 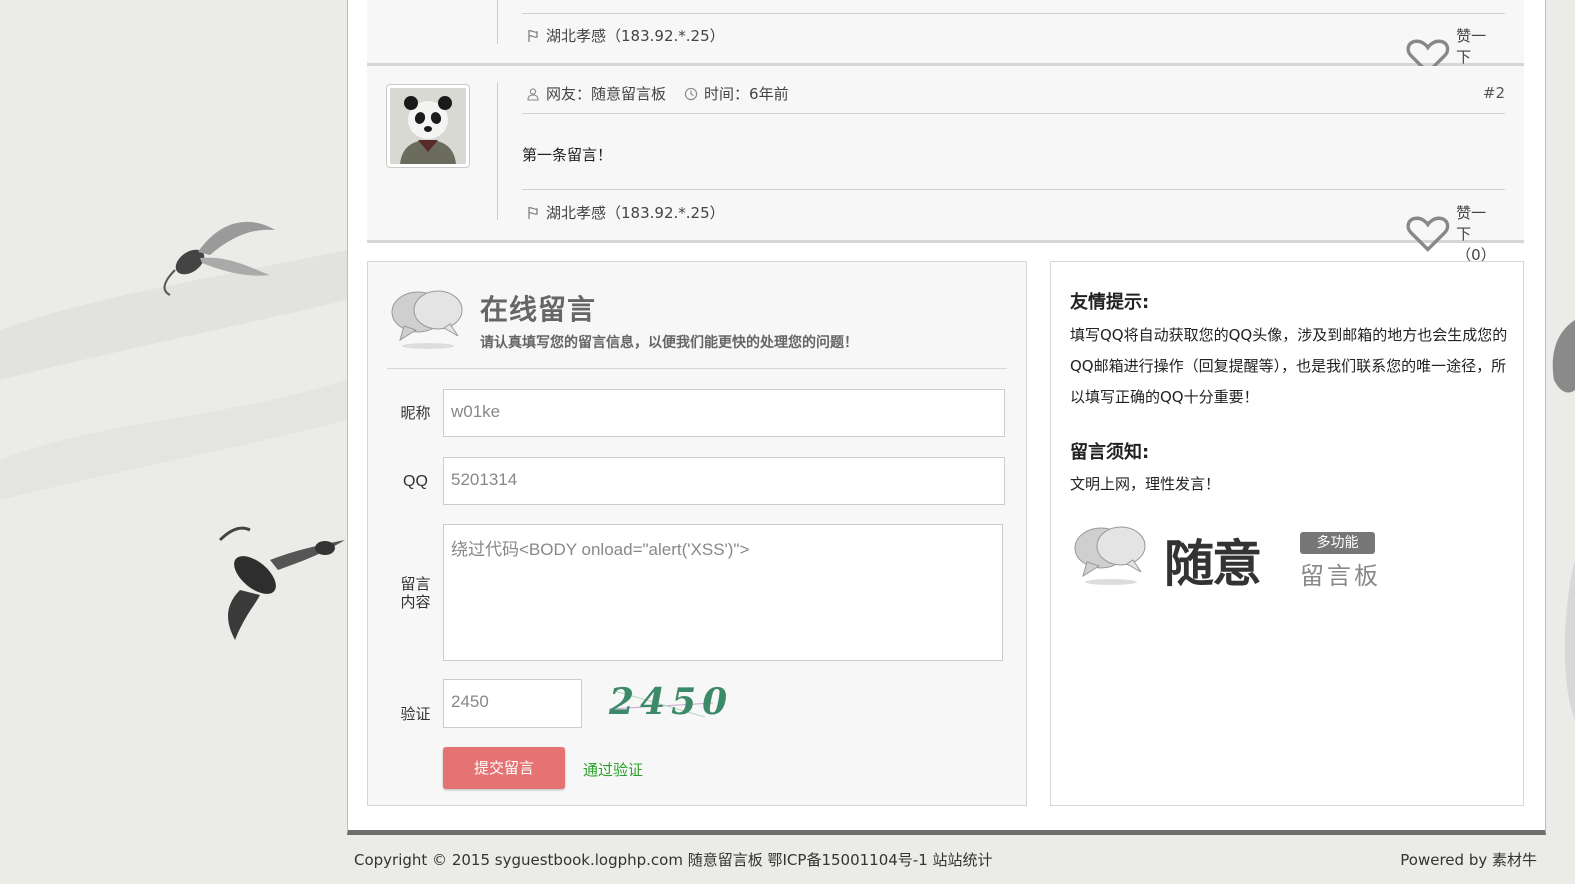 What do you see at coordinates (723, 592) in the screenshot?
I see `content-textarea: 绕过代码<BODY onload="alert('XSS')">` at bounding box center [723, 592].